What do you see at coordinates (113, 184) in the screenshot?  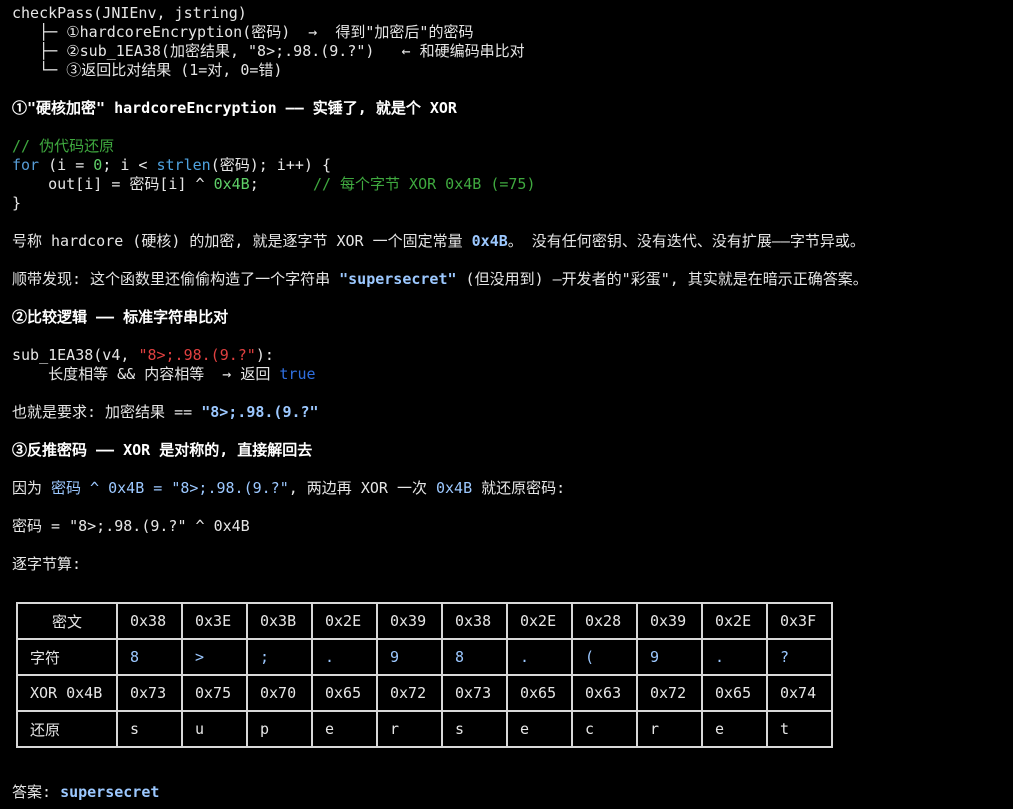 I see `code-text: out[i] = 密码[i] ^` at bounding box center [113, 184].